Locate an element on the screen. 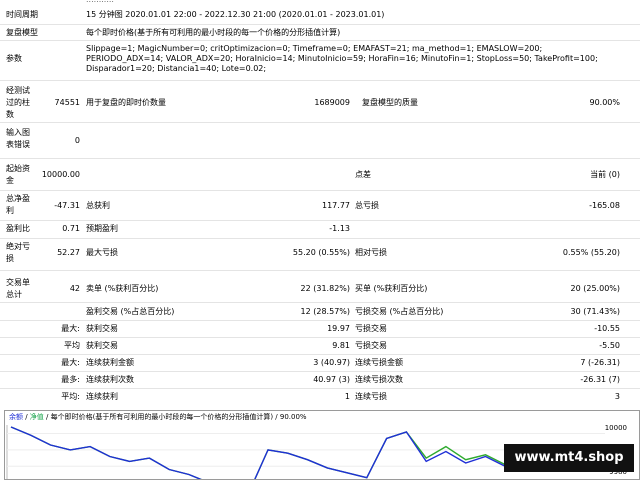  max-drawdown-label: 最大亏损 is located at coordinates (102, 252).